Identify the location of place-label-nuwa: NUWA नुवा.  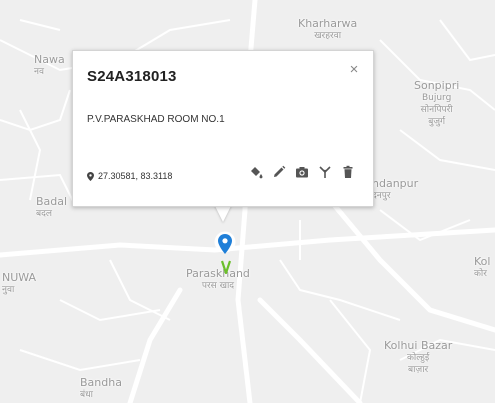
(19, 283).